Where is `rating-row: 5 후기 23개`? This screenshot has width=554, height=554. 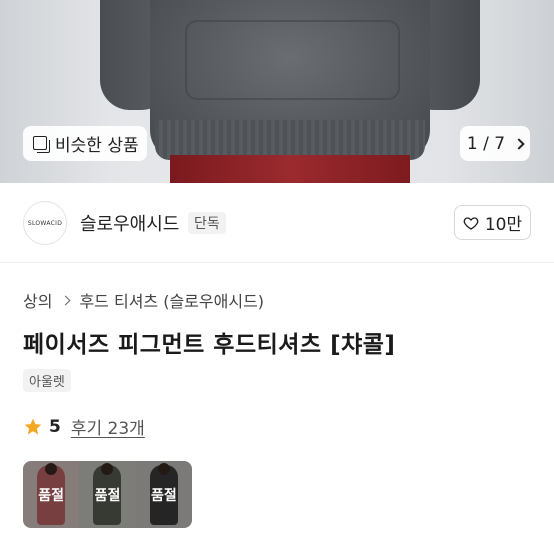 rating-row: 5 후기 23개 is located at coordinates (84, 426).